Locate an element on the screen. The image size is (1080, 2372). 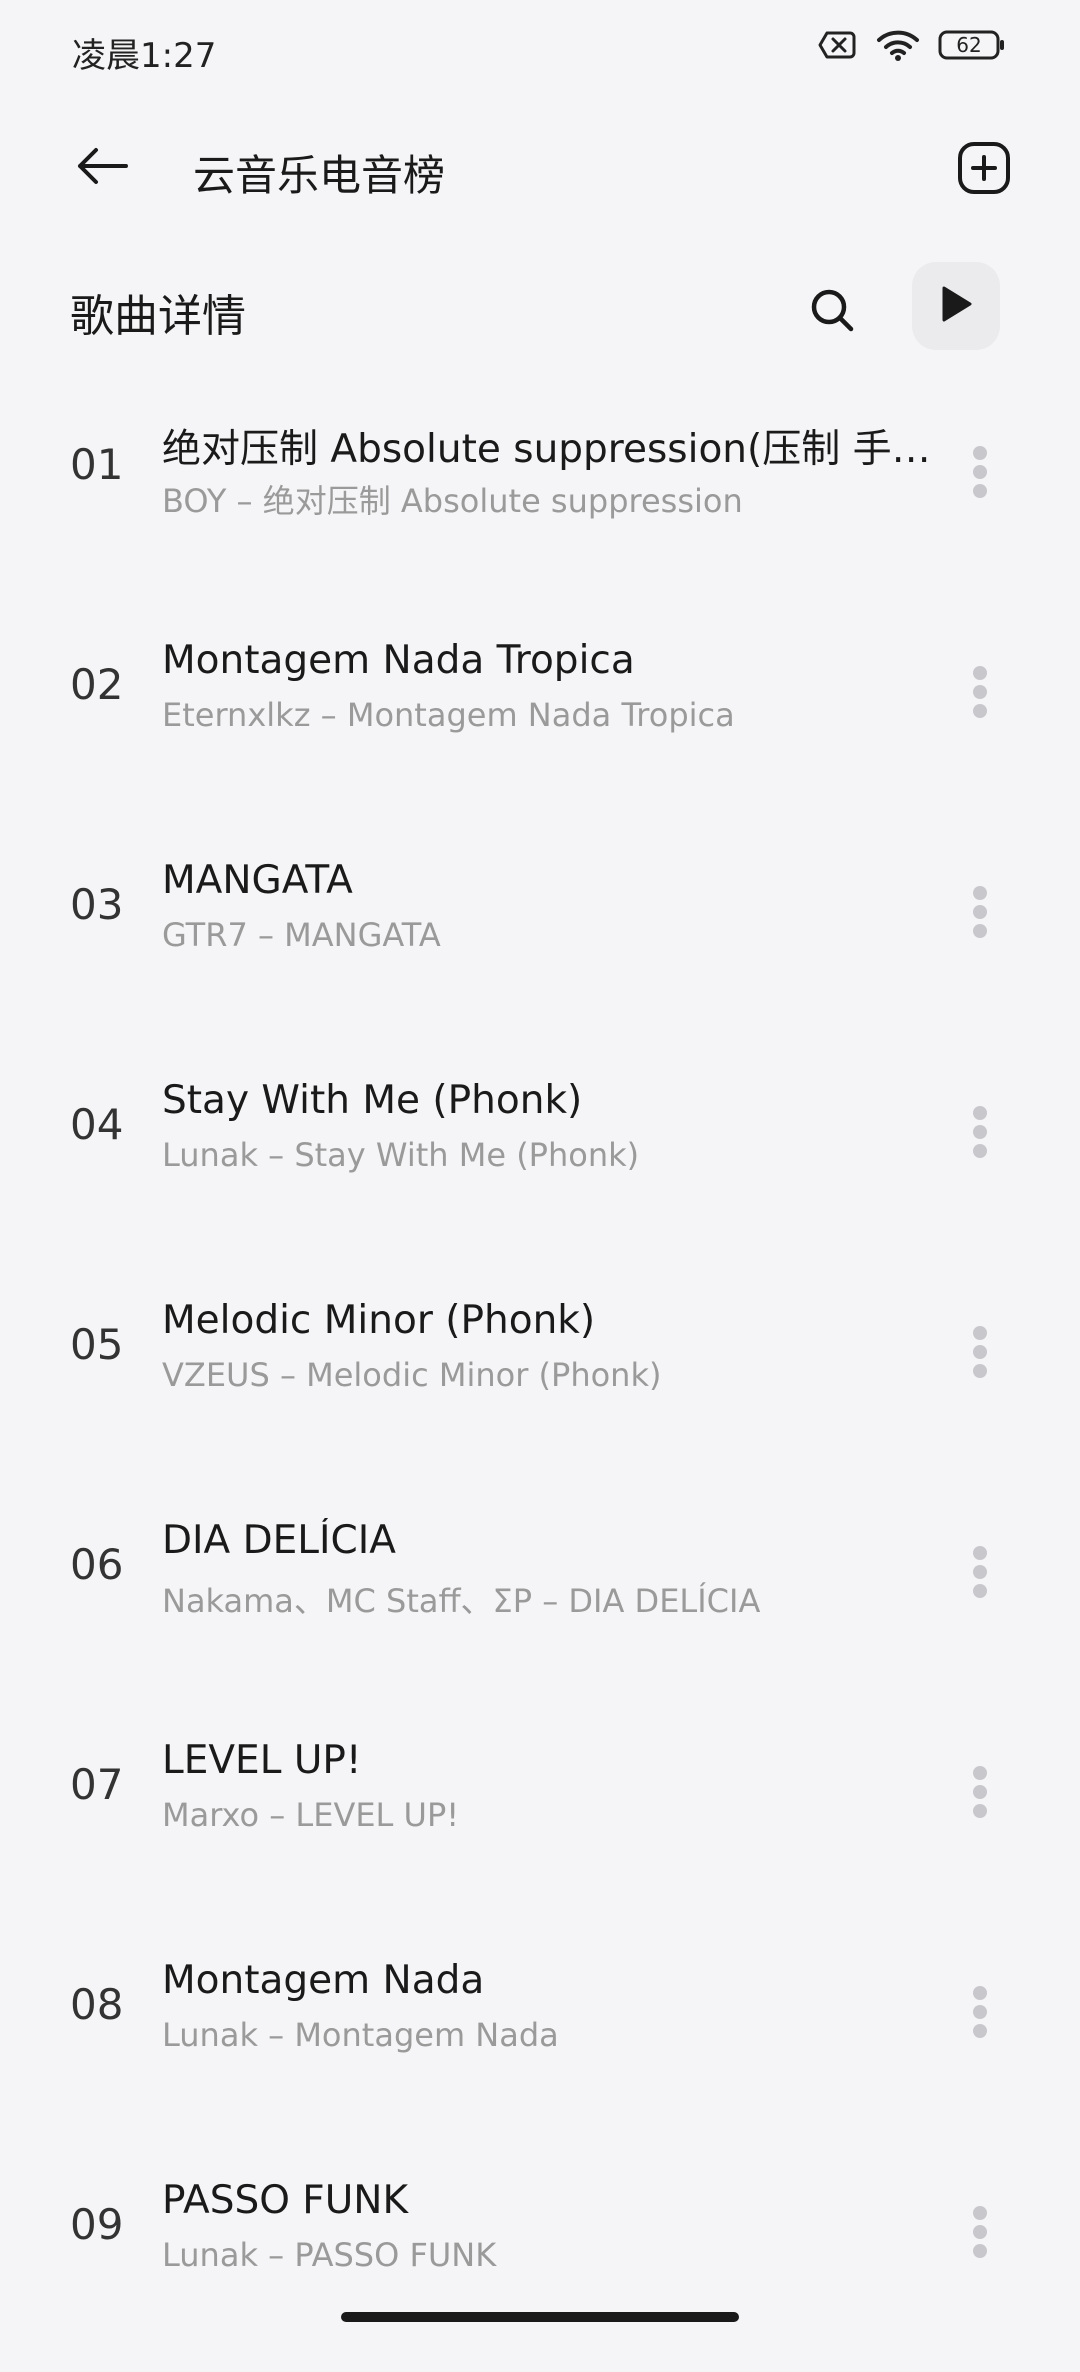
status-icons: 62 is located at coordinates (911, 45).